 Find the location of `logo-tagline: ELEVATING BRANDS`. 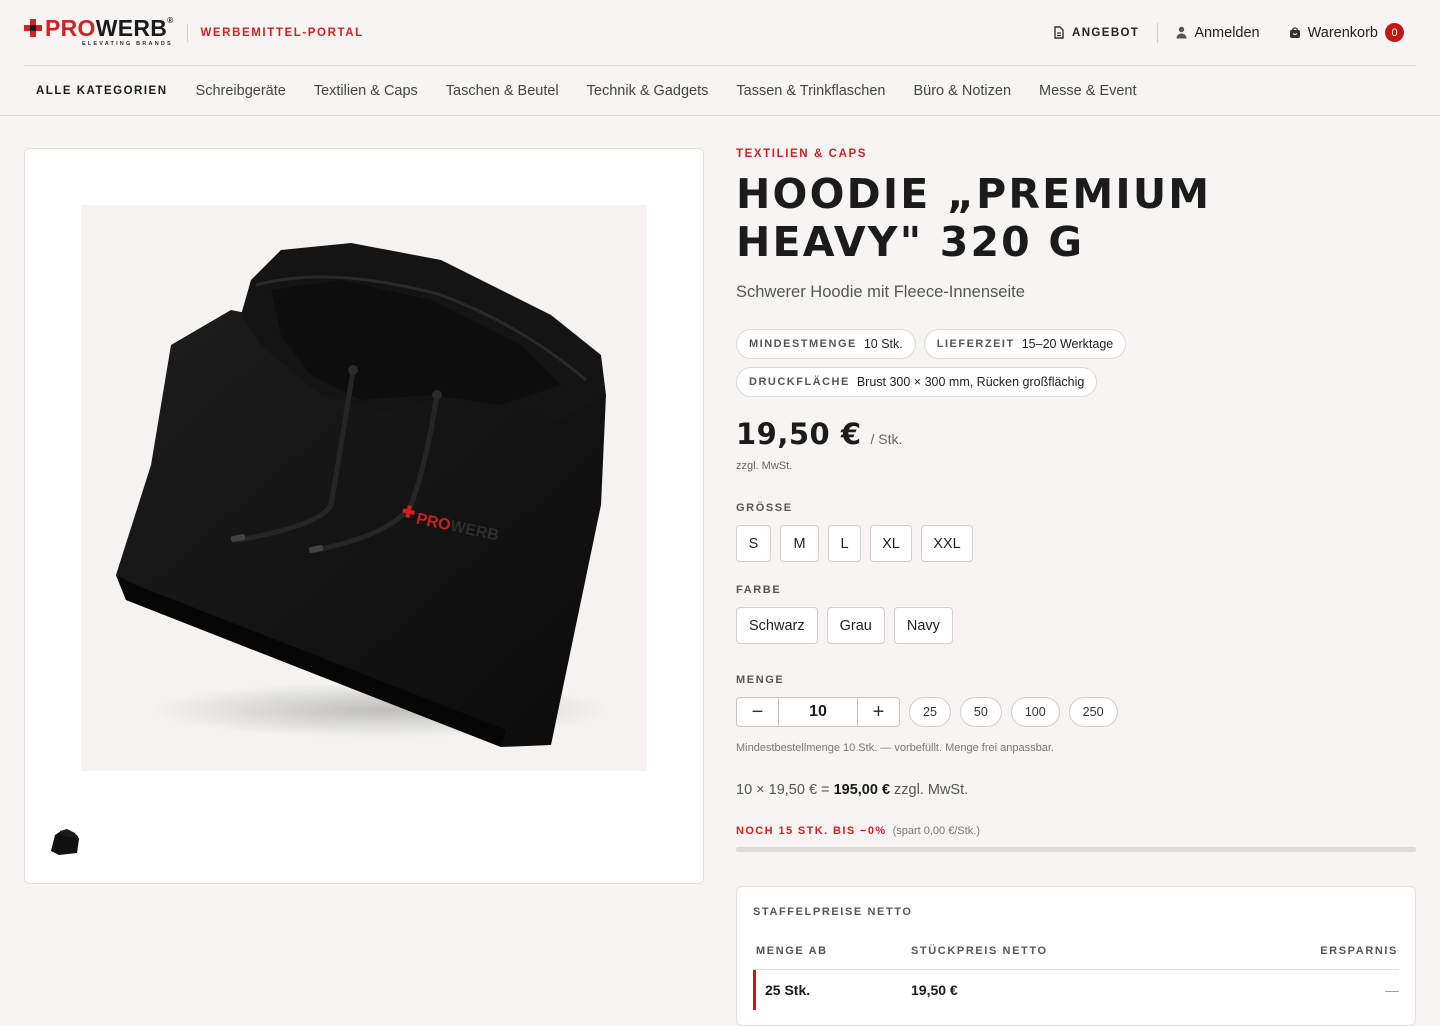

logo-tagline: ELEVATING BRANDS is located at coordinates (127, 43).